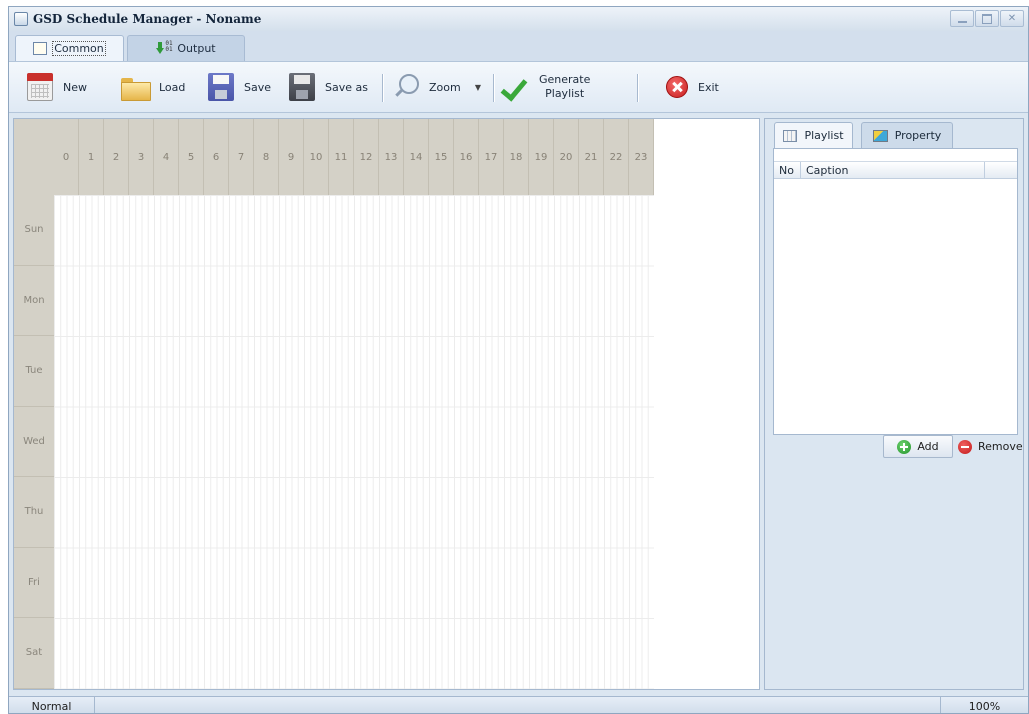  Describe the element at coordinates (147, 19) in the screenshot. I see `window-title: GSD Schedule Manager - Noname` at that location.